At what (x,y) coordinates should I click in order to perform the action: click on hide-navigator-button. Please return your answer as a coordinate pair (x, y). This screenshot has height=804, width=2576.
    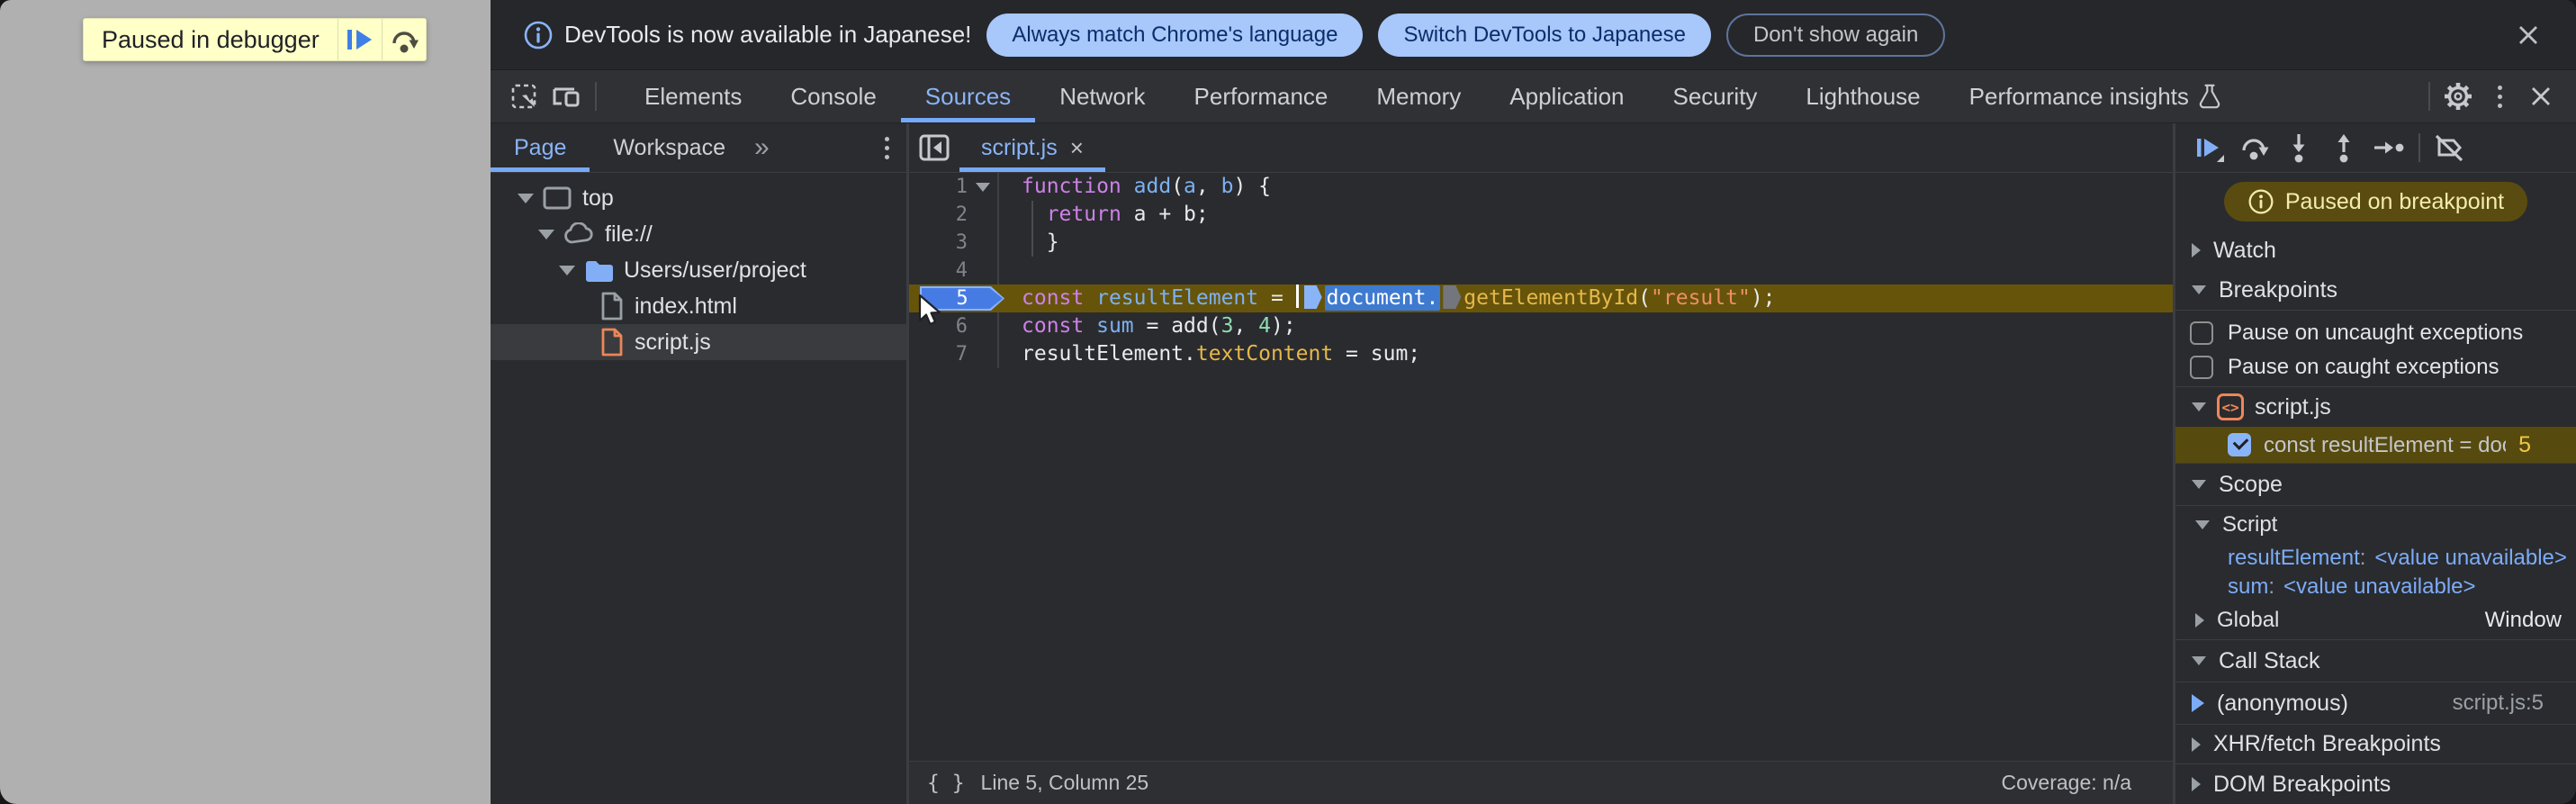
    Looking at the image, I should click on (934, 147).